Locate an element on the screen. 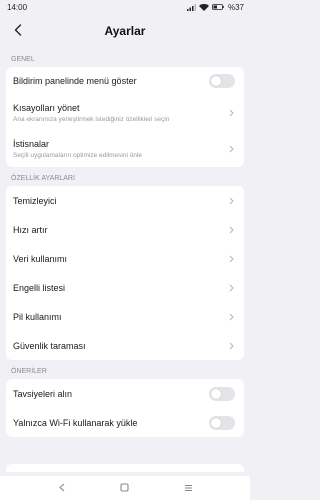 This screenshot has height=500, width=320. row-title: İstisnalar is located at coordinates (31, 143).